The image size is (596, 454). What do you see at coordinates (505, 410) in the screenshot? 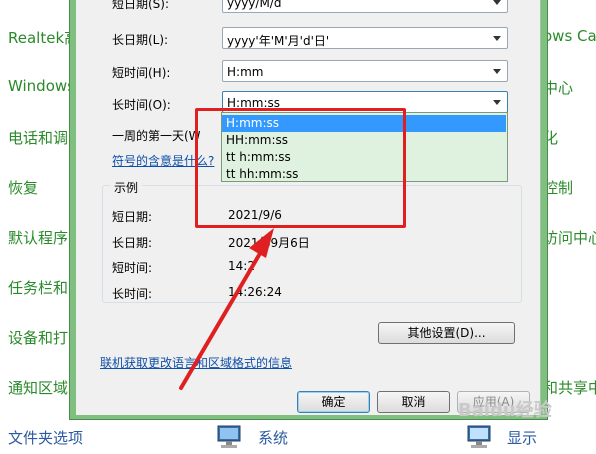
I see `baidu-watermark: Baidu经验` at bounding box center [505, 410].